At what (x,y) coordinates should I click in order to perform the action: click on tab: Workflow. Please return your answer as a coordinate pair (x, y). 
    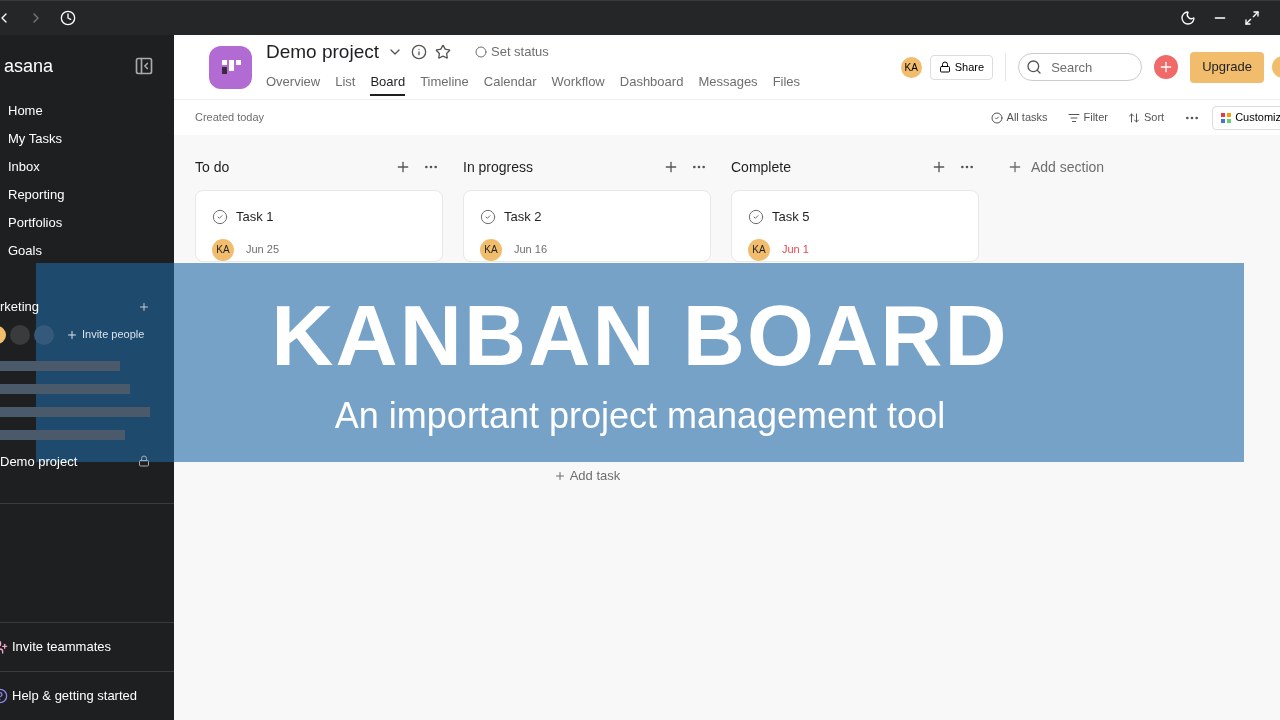
    Looking at the image, I should click on (578, 82).